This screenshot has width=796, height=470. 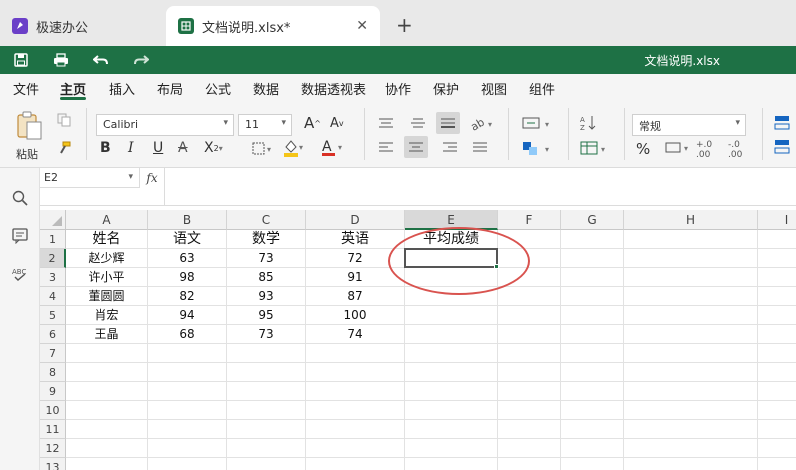 What do you see at coordinates (777, 220) in the screenshot?
I see `column-header-i: I` at bounding box center [777, 220].